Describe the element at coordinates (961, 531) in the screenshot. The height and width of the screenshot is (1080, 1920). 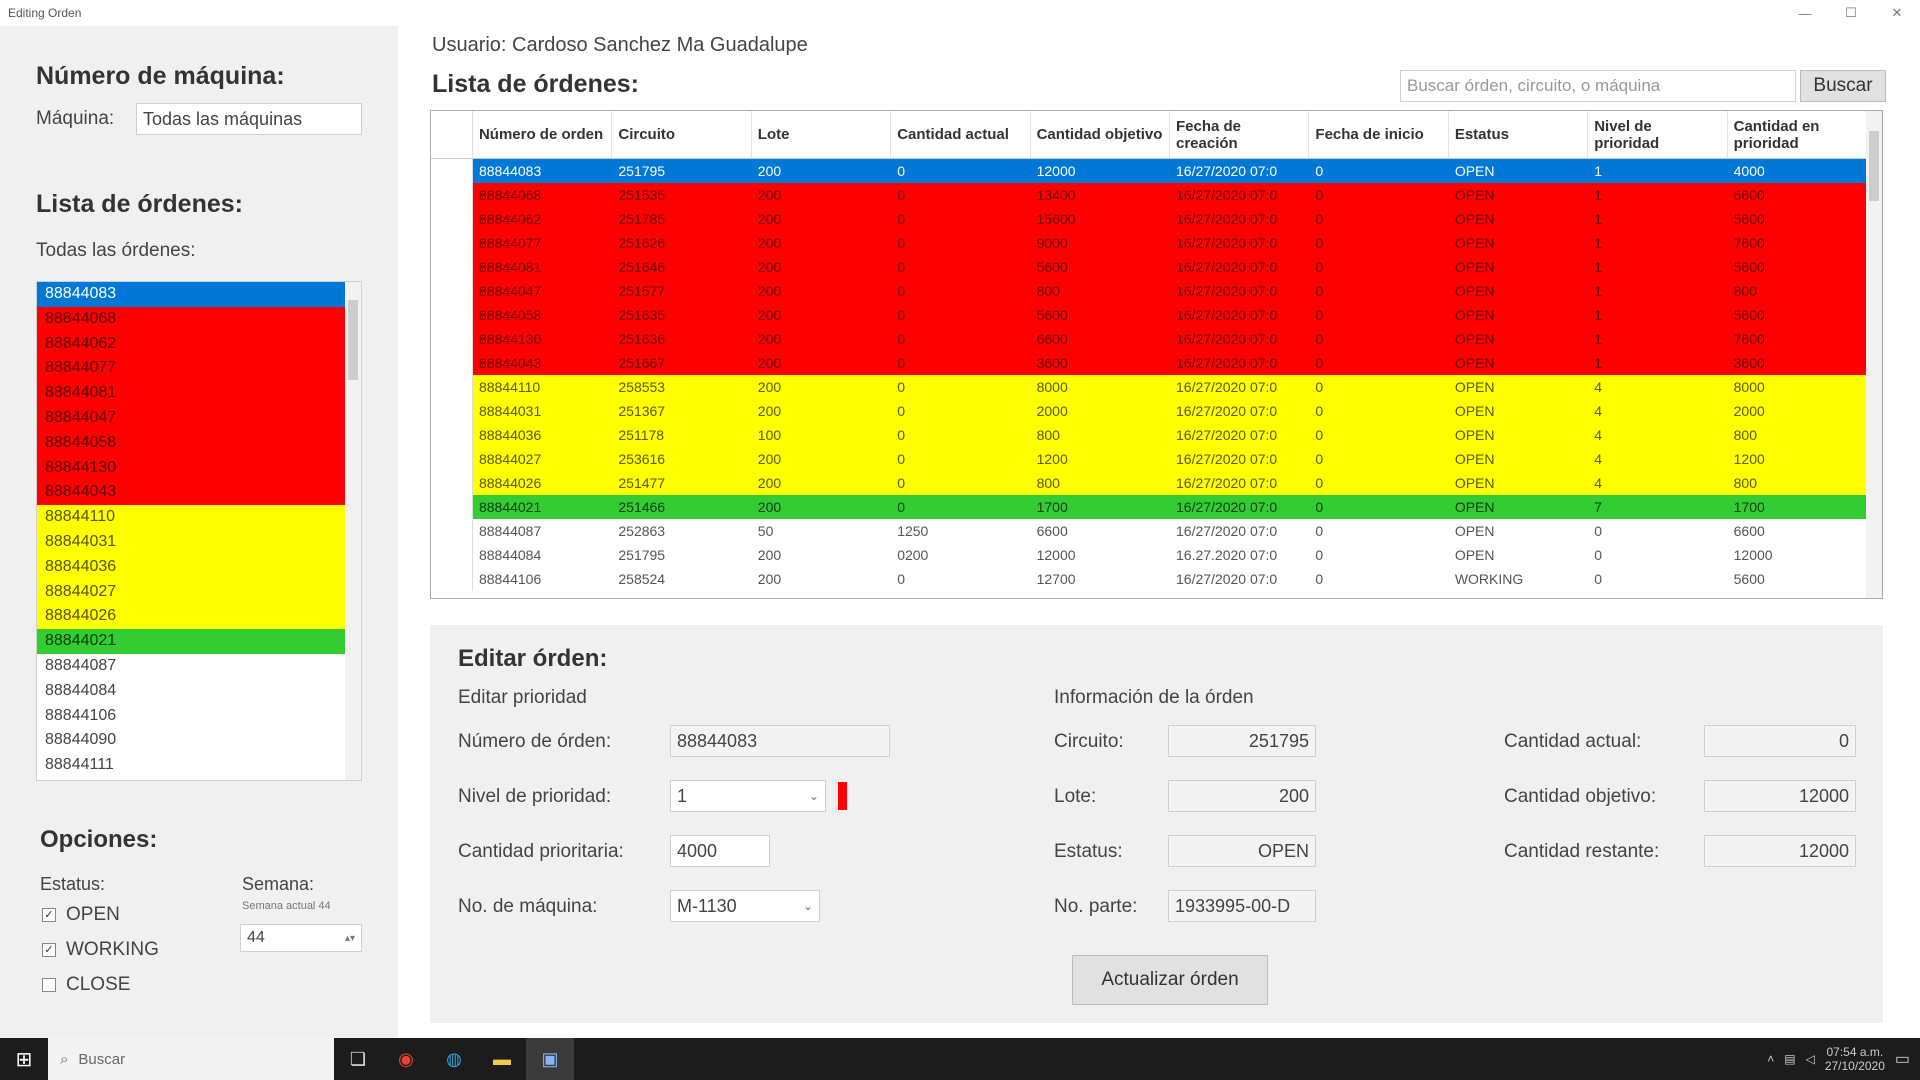
I see `table-cell: 1250` at that location.